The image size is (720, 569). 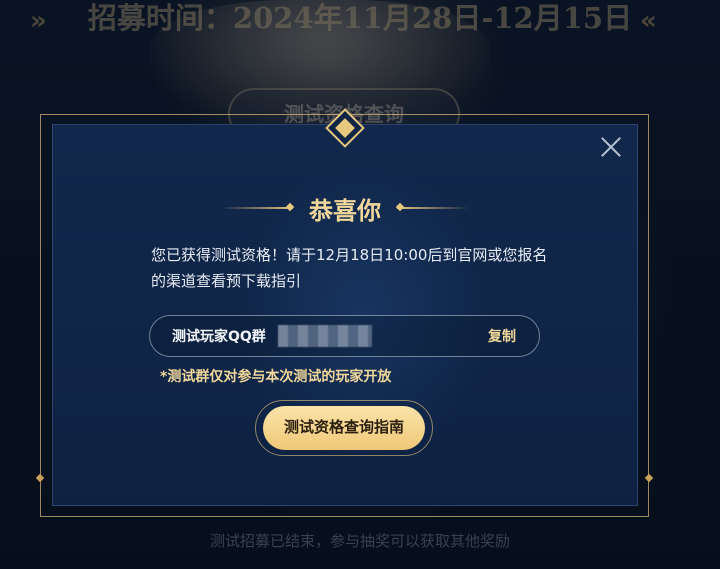 I want to click on copy-button: 复制, so click(x=502, y=336).